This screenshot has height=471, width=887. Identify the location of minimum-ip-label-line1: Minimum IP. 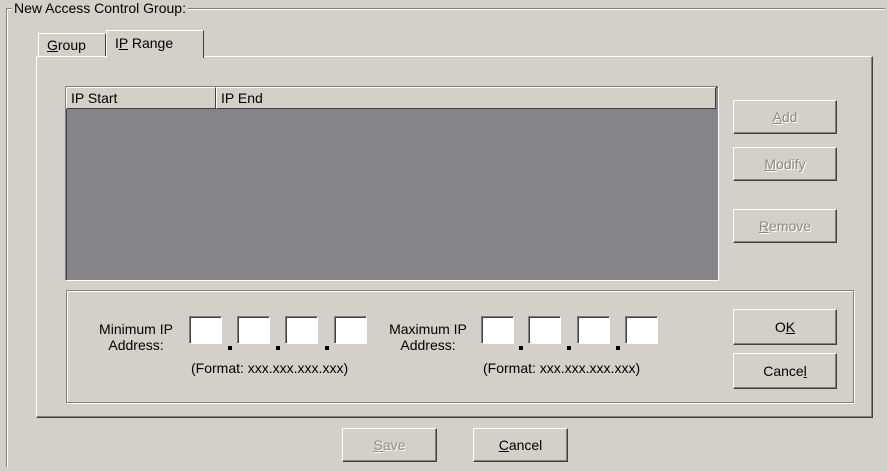
(136, 329).